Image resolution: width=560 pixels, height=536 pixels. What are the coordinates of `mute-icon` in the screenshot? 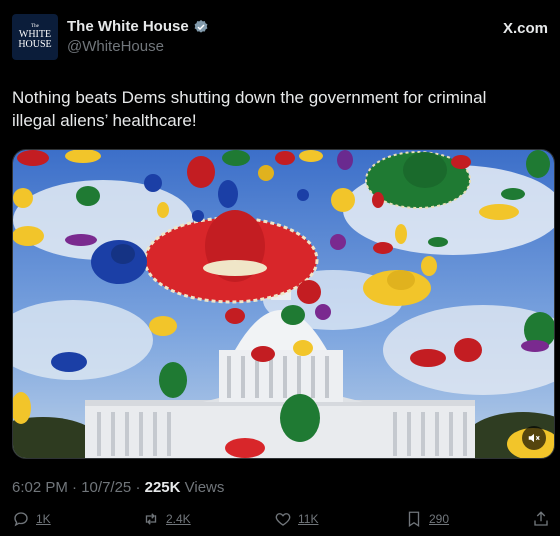 It's located at (534, 438).